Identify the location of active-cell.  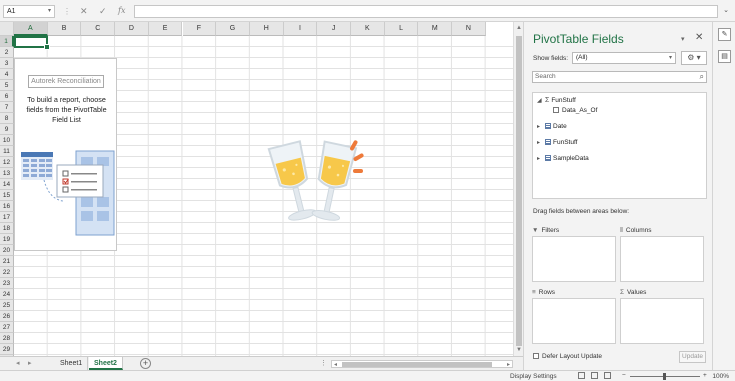
(32, 43).